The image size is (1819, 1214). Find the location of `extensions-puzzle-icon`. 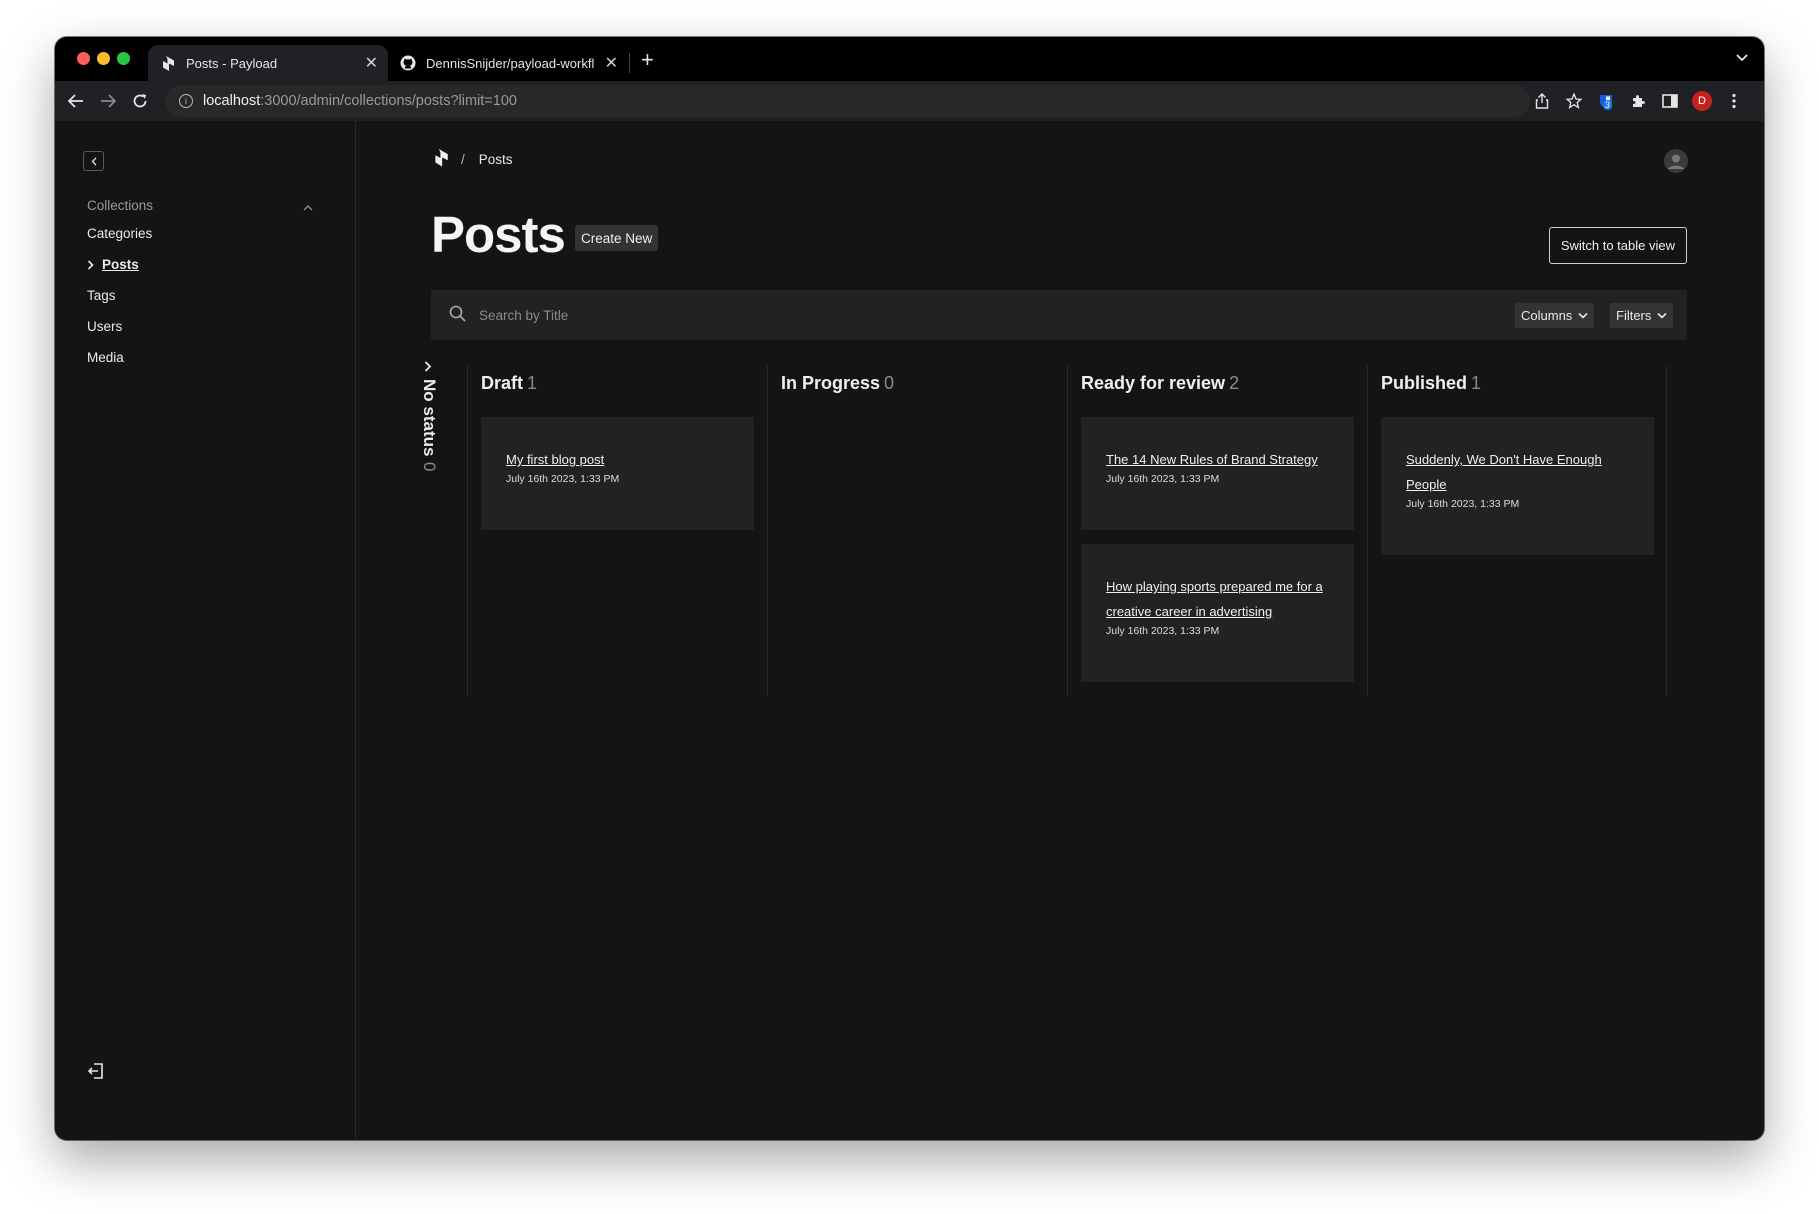

extensions-puzzle-icon is located at coordinates (1638, 101).